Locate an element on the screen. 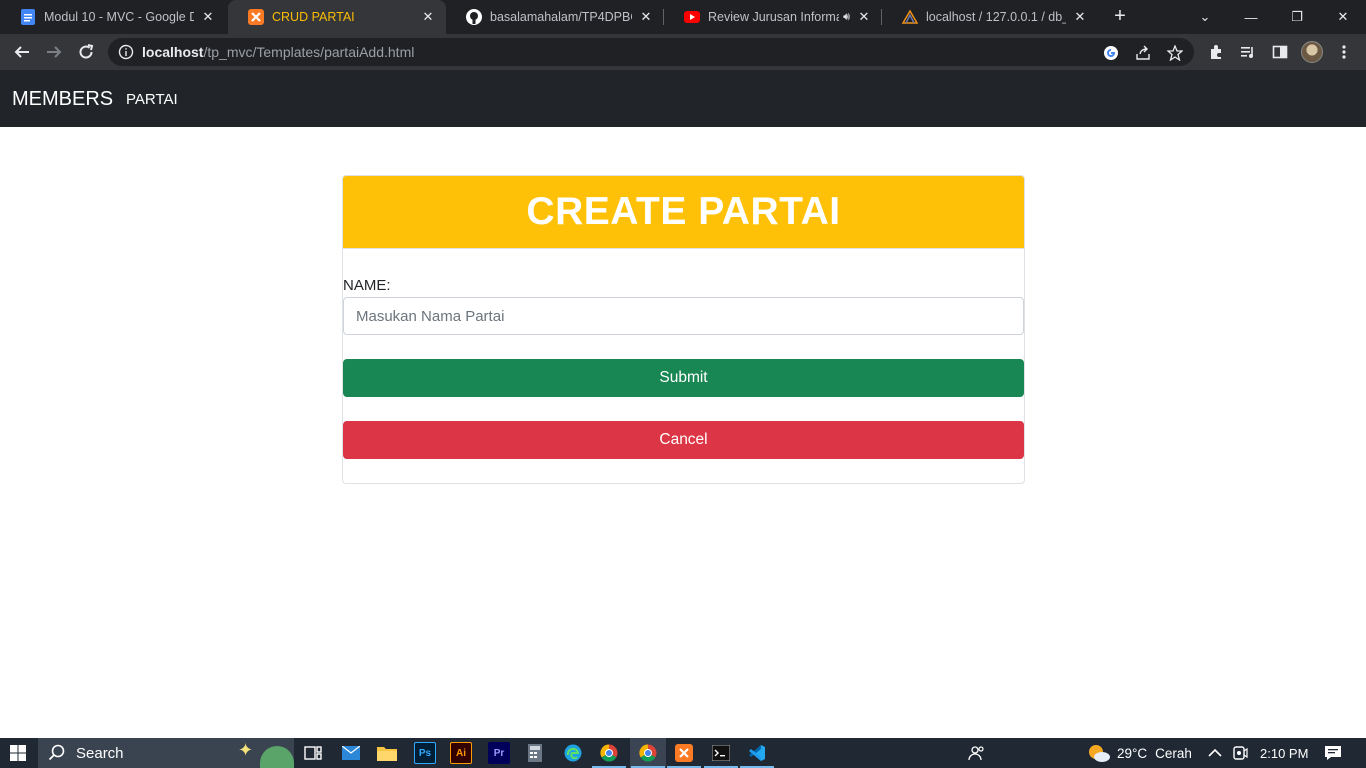  start-button is located at coordinates (18, 753).